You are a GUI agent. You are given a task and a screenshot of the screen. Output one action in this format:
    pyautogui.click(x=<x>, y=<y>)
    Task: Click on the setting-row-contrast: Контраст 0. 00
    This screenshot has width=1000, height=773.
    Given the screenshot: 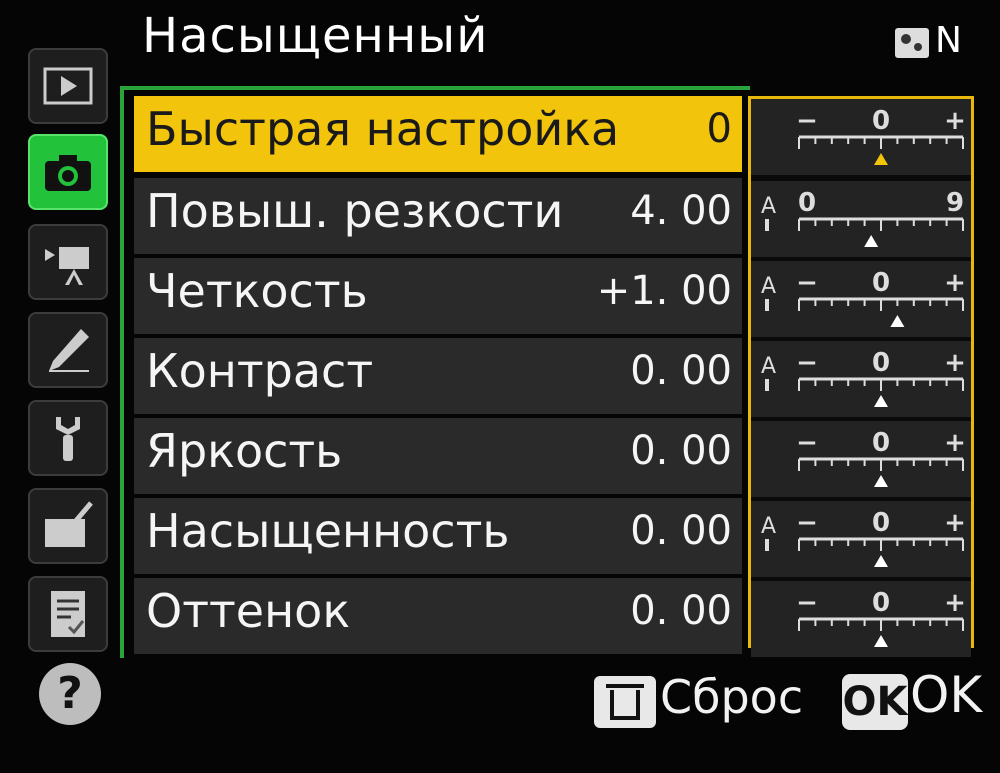 What is the action you would take?
    pyautogui.click(x=438, y=376)
    